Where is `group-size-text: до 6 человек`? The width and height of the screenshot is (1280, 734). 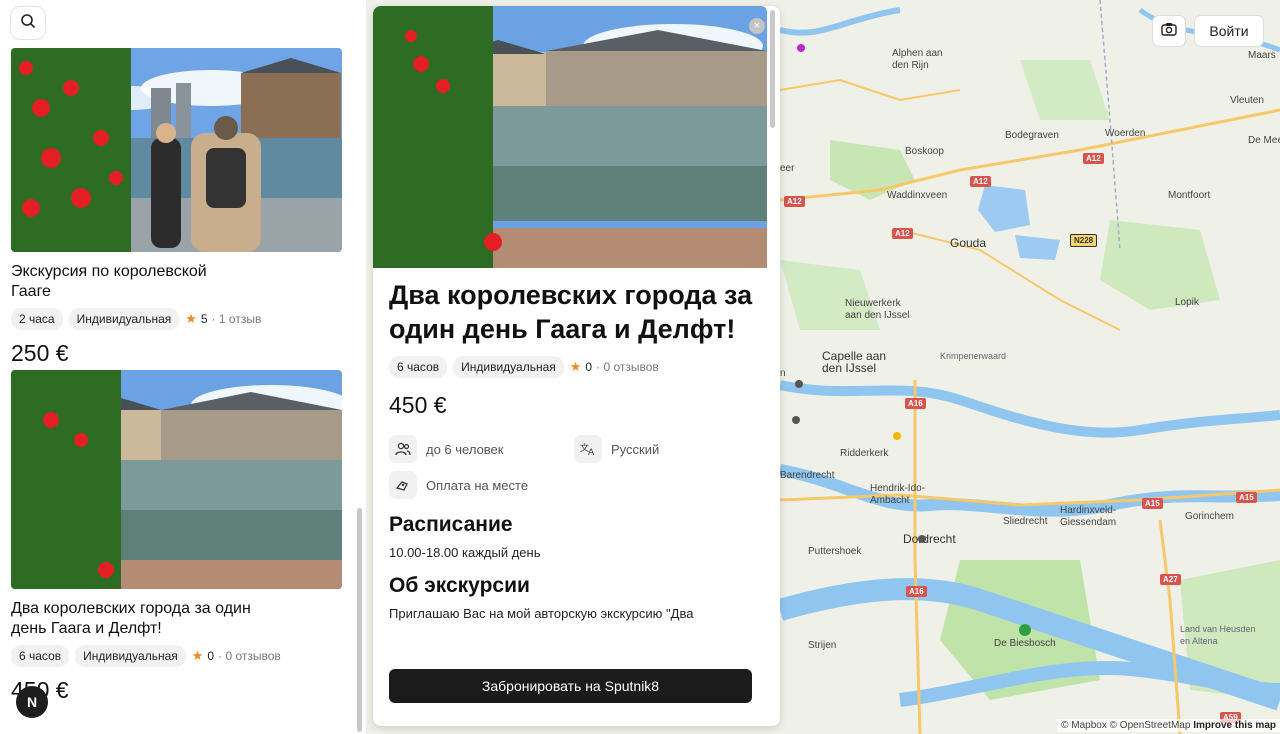
group-size-text: до 6 человек is located at coordinates (465, 449).